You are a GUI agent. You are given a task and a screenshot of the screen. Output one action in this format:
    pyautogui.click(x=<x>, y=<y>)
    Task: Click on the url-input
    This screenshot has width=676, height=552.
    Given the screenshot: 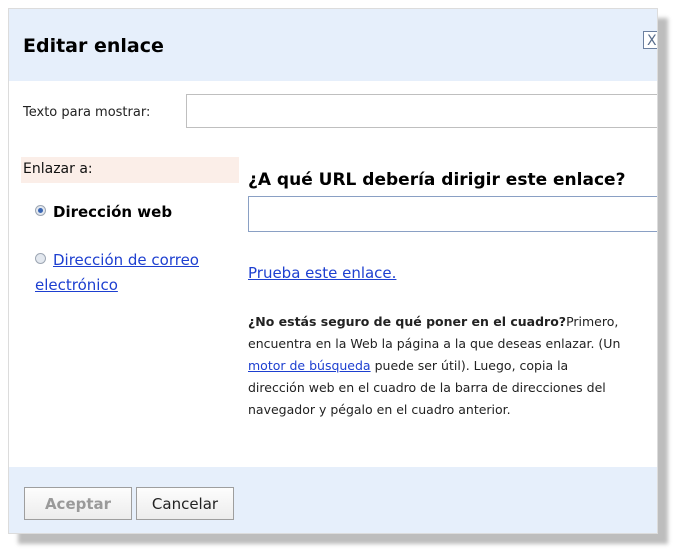 What is the action you would take?
    pyautogui.click(x=452, y=214)
    